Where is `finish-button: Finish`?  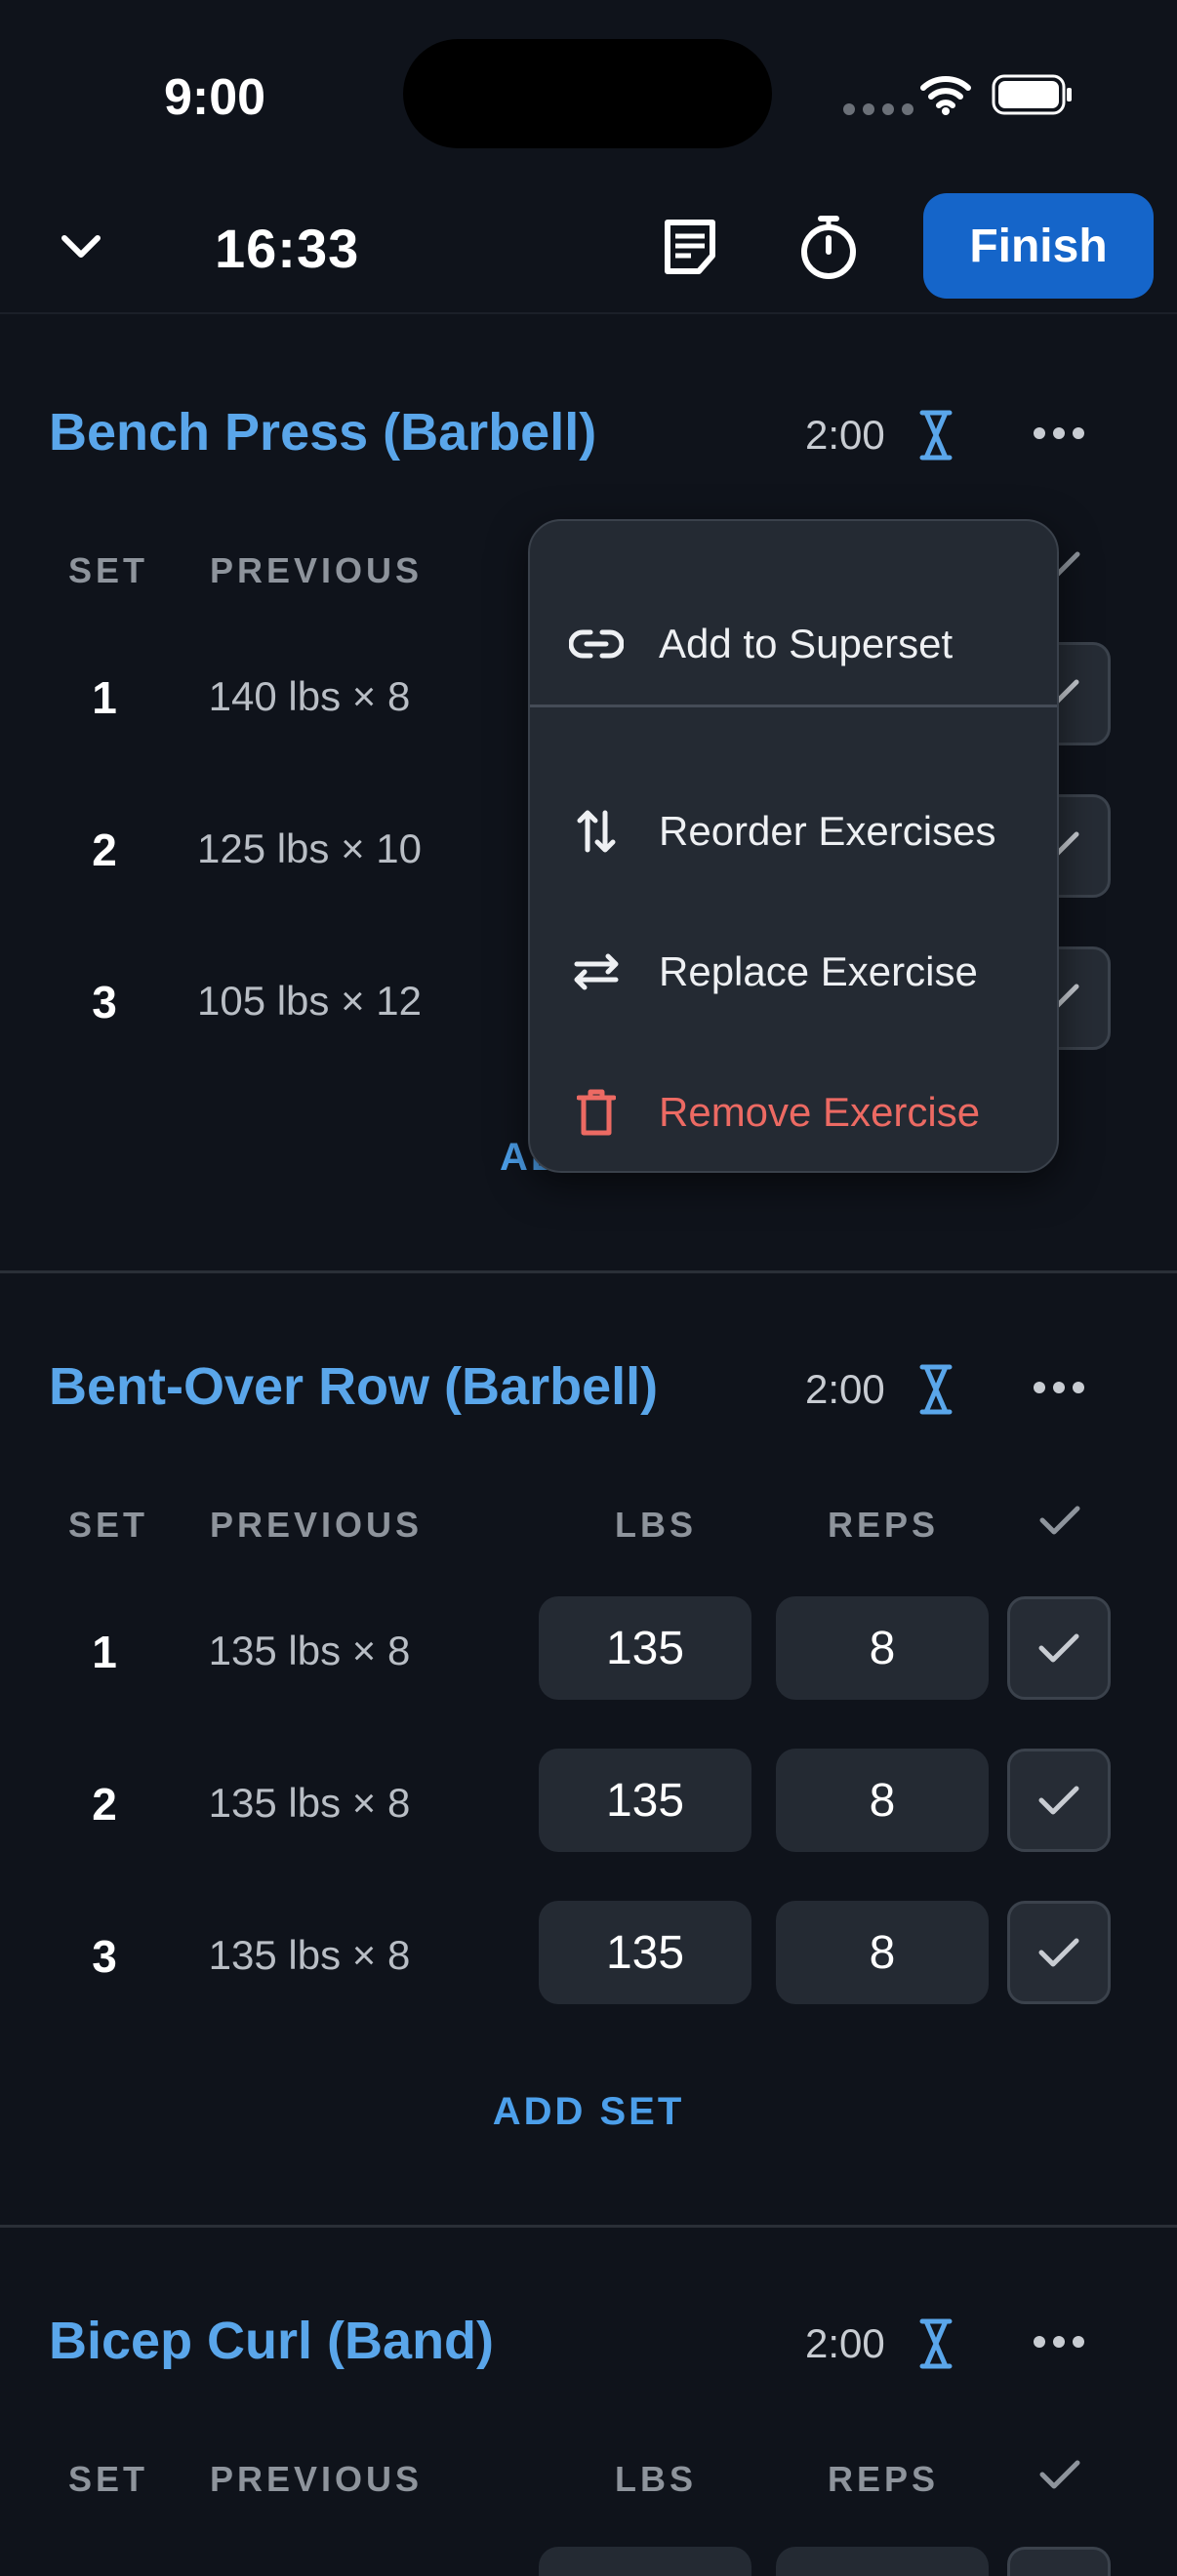
finish-button: Finish is located at coordinates (1038, 246).